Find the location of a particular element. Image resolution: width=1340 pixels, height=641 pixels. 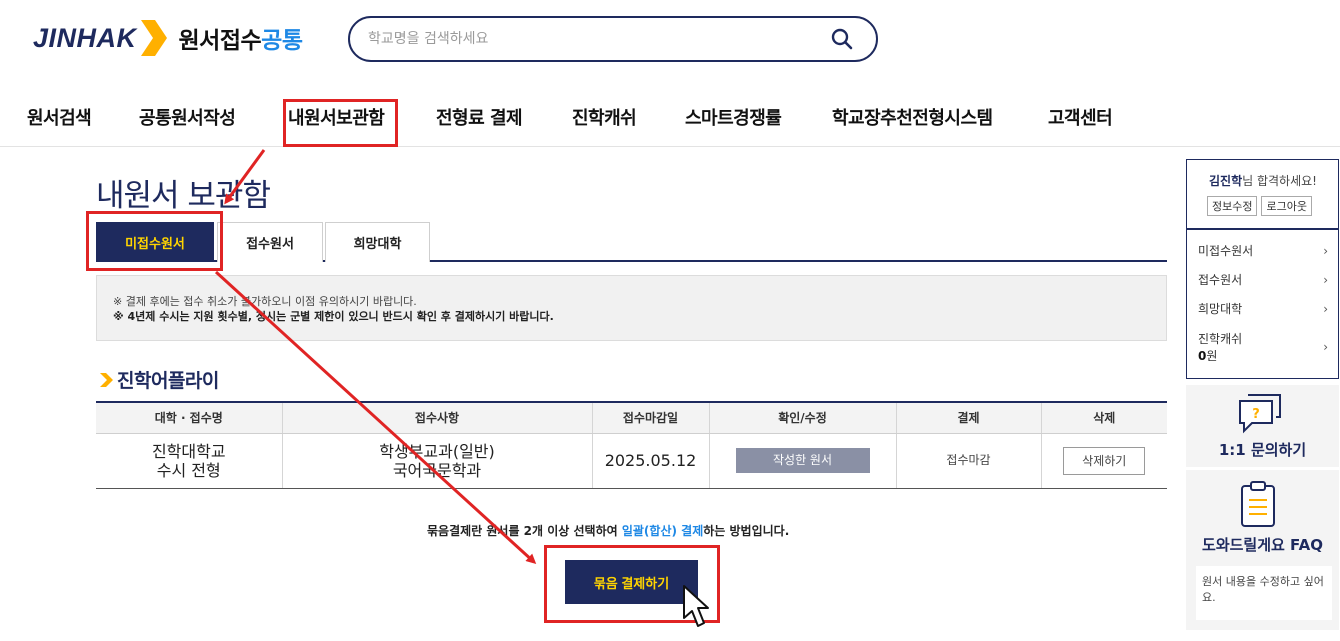

sidebar-item-label: 희망대학 is located at coordinates (1220, 309).